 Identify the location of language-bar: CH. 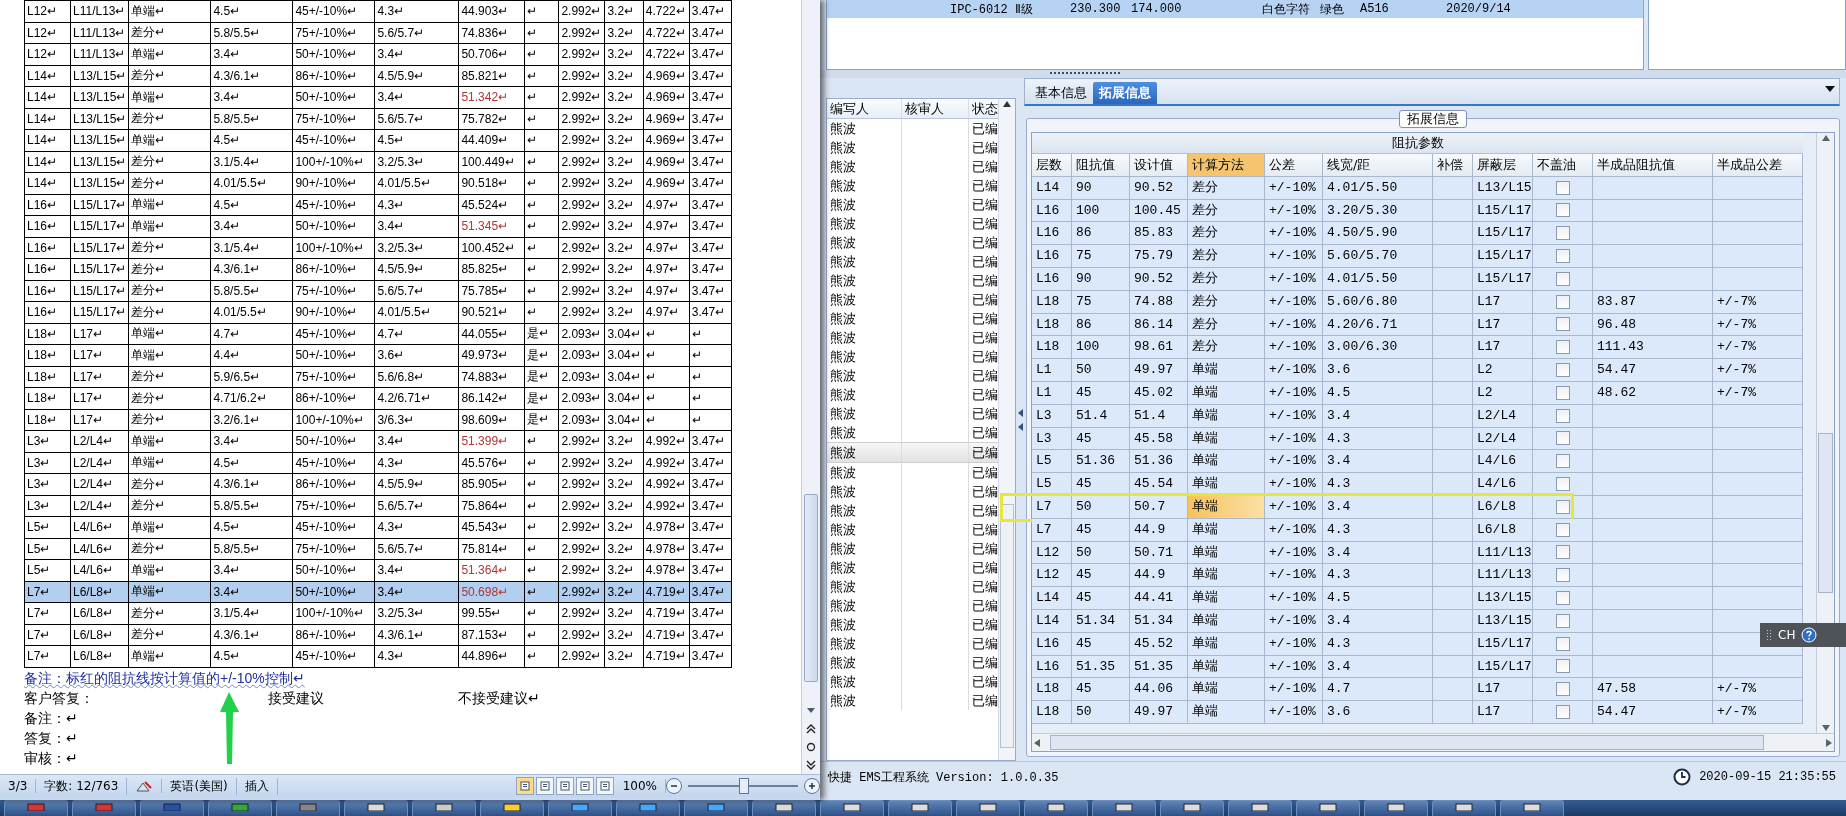
(1803, 635).